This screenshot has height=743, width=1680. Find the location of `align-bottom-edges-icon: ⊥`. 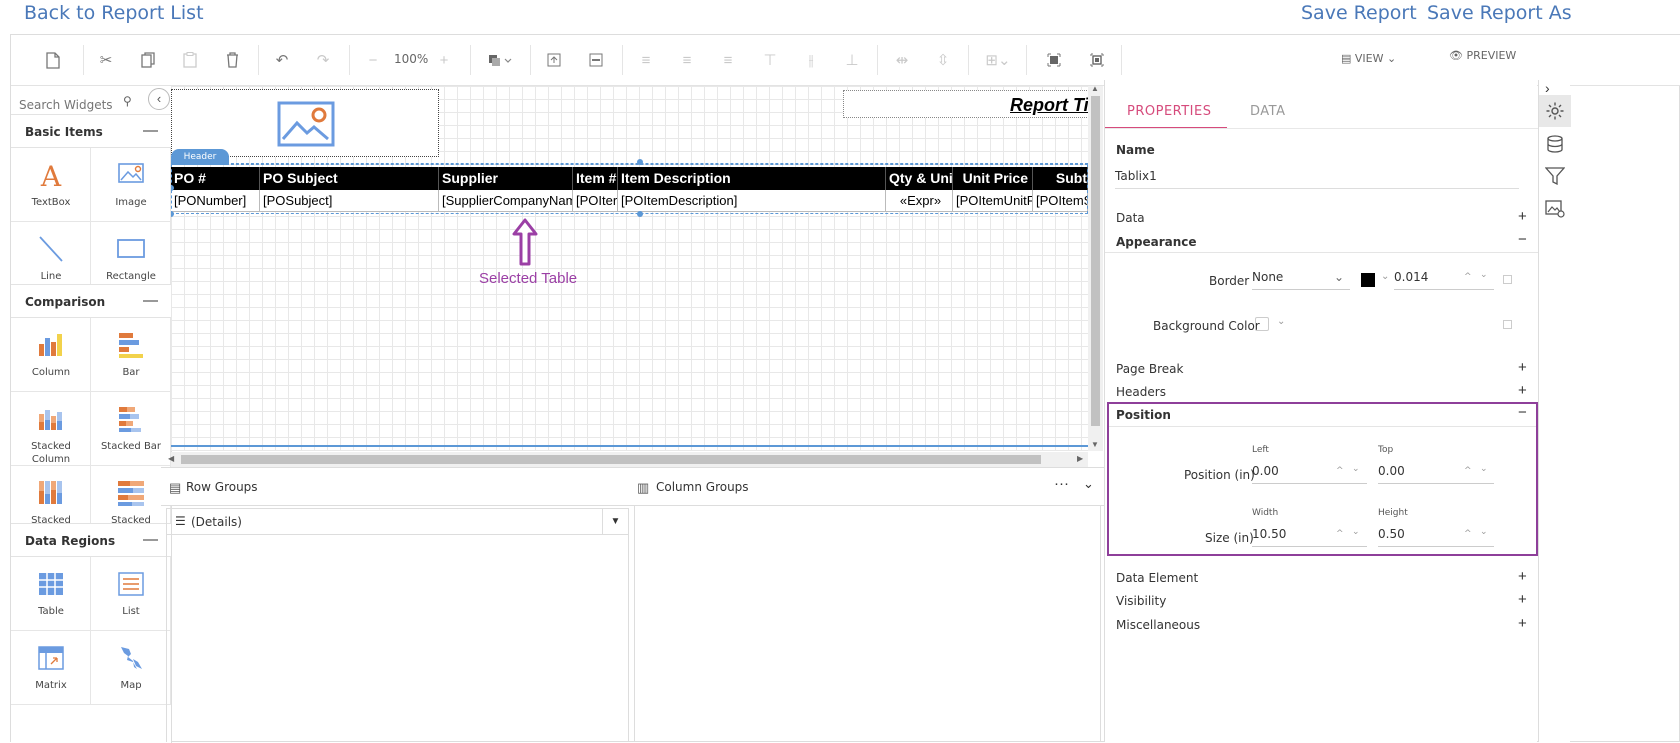

align-bottom-edges-icon: ⊥ is located at coordinates (852, 60).